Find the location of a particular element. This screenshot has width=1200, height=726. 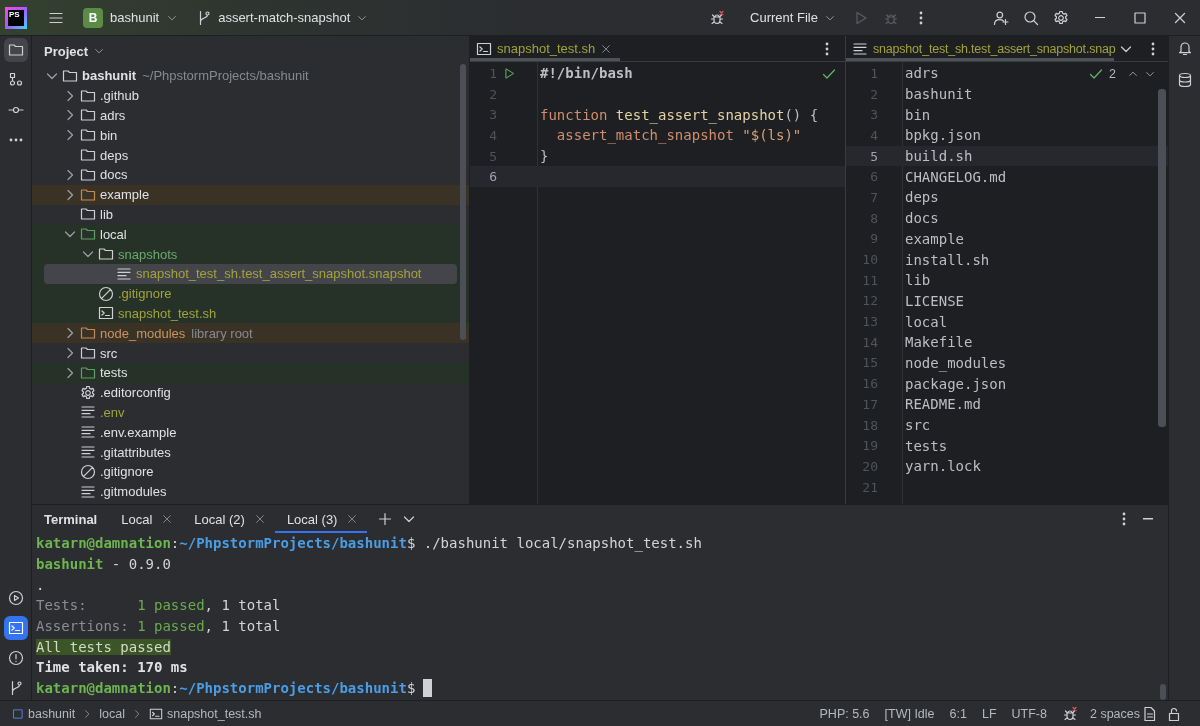

code-line: #!/bin/bash is located at coordinates (586, 73).